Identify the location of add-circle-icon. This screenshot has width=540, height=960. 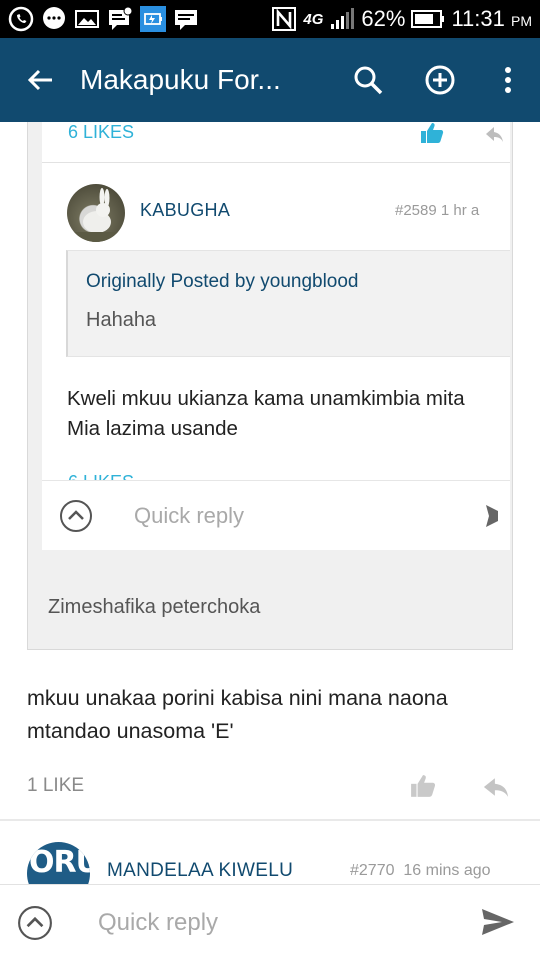
(440, 80).